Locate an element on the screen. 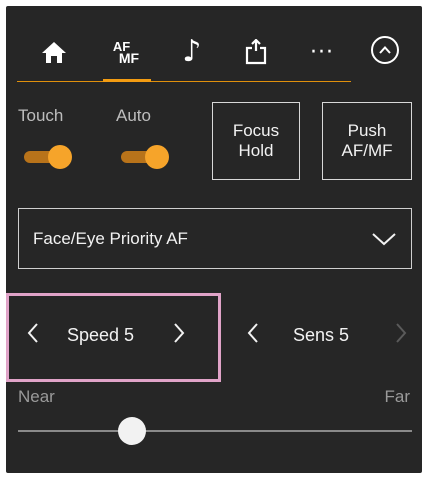 This screenshot has height=479, width=428. focus-mode-dropdown: Face/Eye Priority AF is located at coordinates (215, 238).